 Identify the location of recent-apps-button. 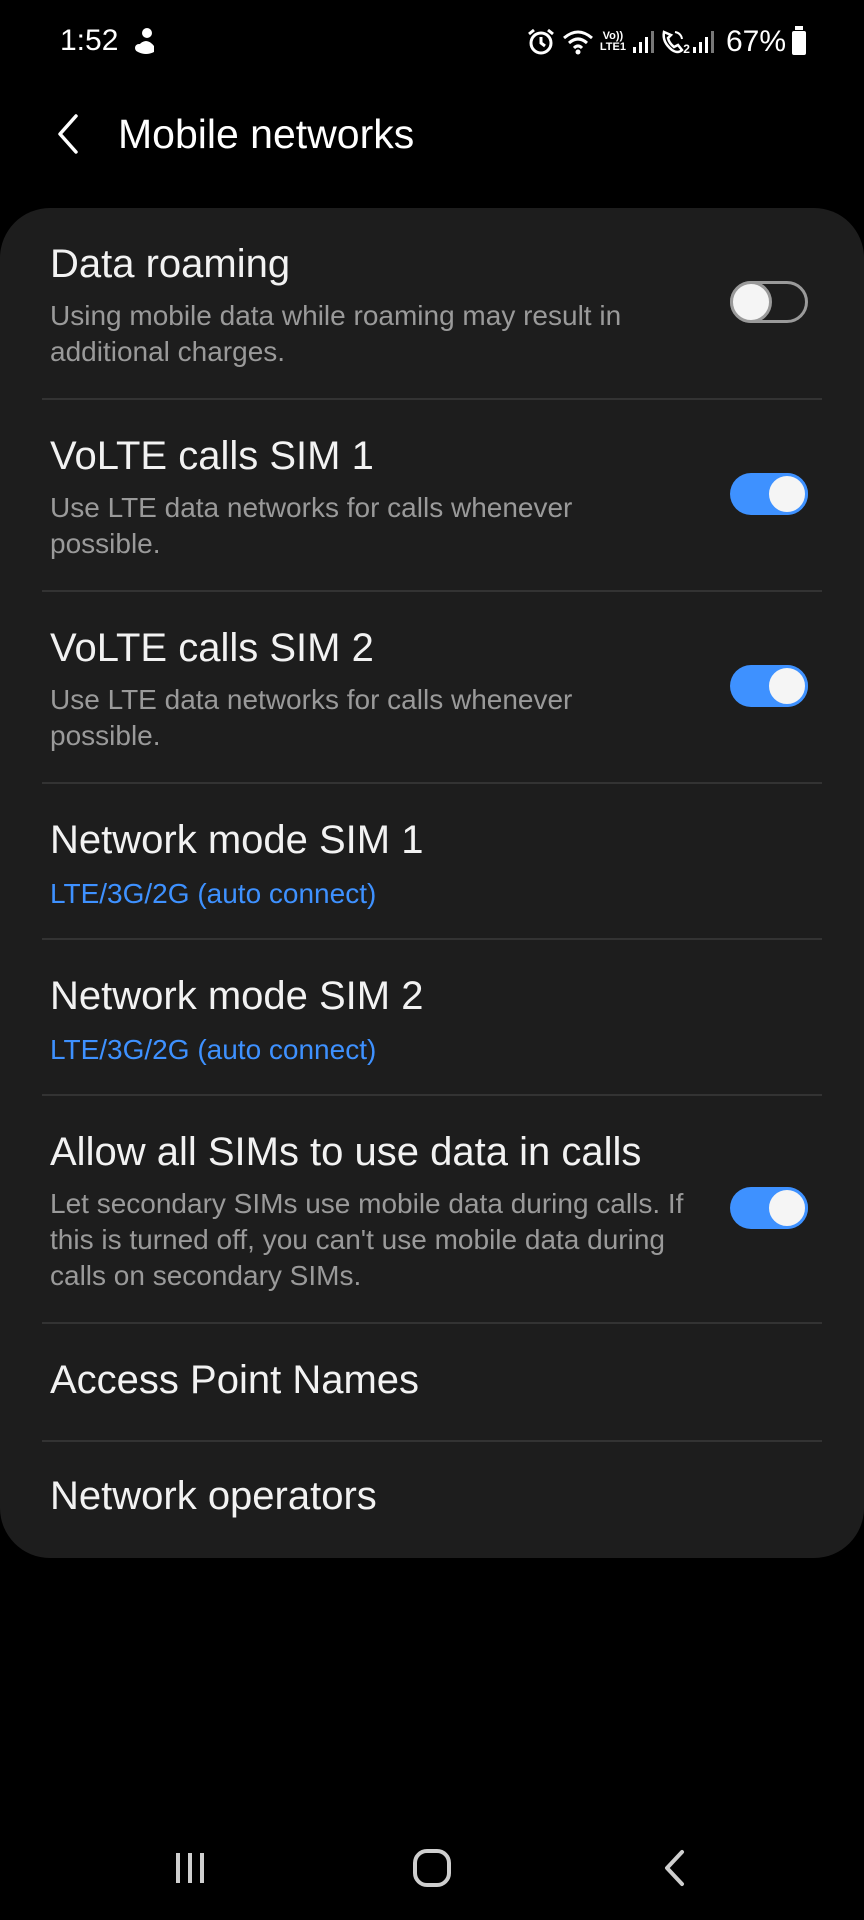
(190, 1870).